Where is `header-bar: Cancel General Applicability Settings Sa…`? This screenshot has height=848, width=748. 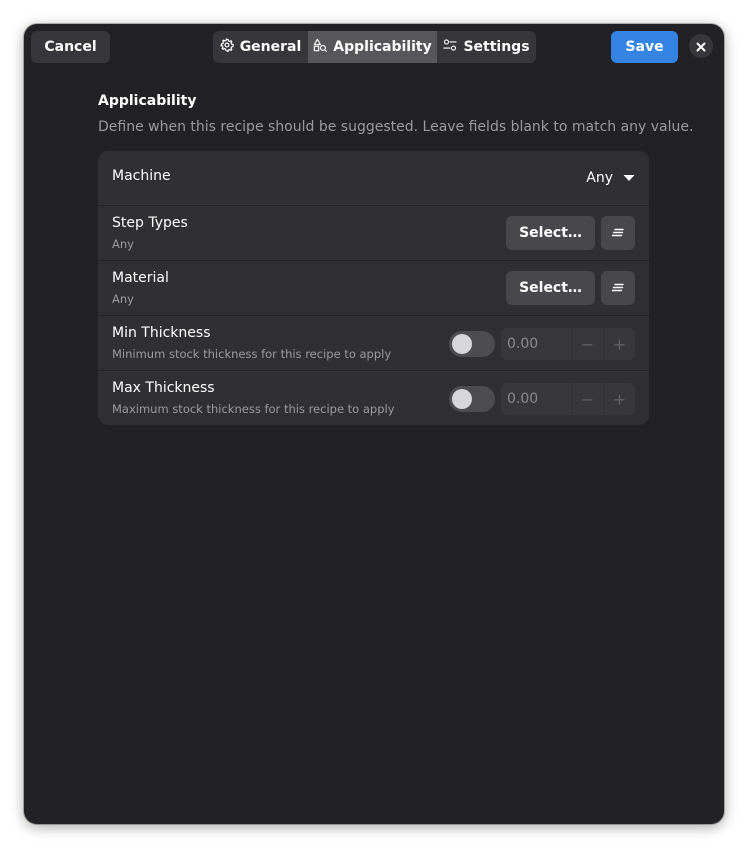 header-bar: Cancel General Applicability Settings Sa… is located at coordinates (374, 47).